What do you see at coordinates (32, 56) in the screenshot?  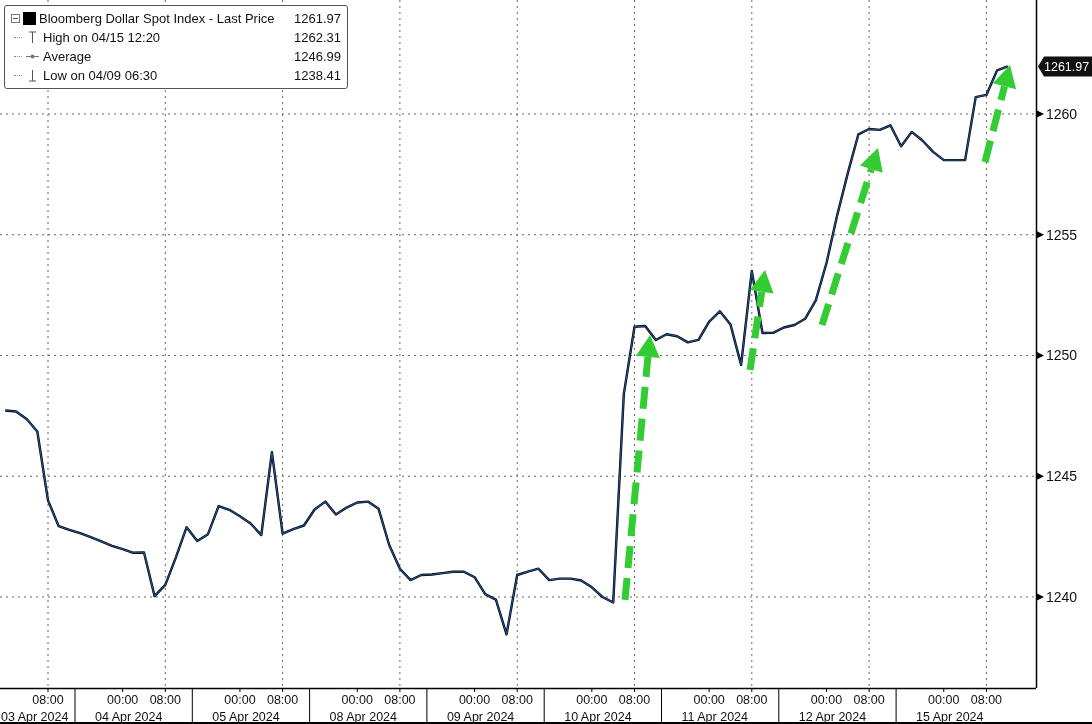 I see `average-marker-icon` at bounding box center [32, 56].